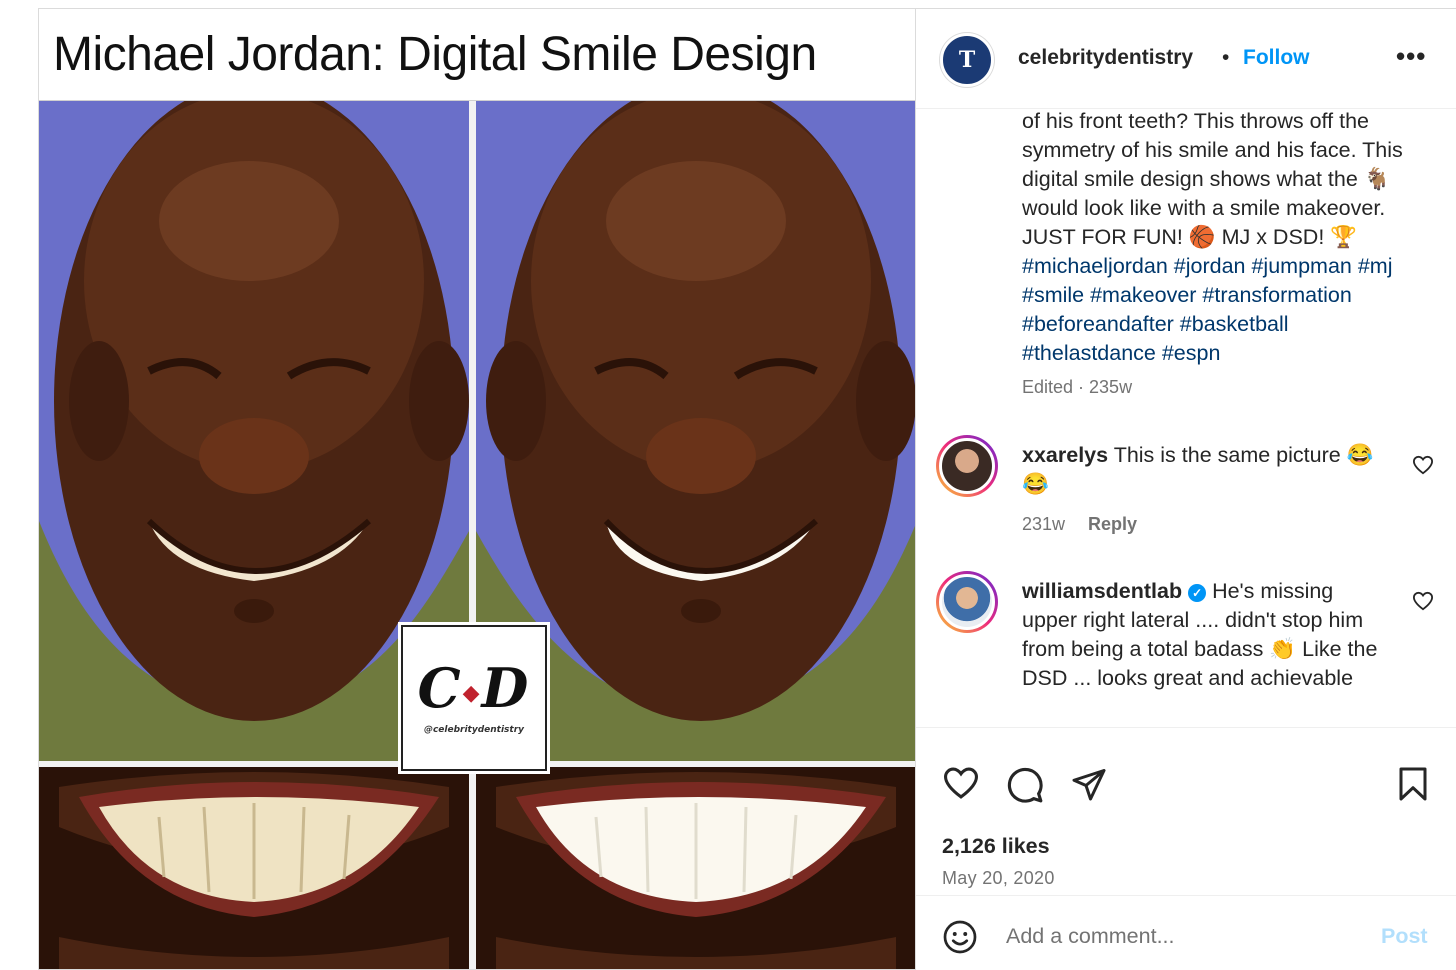 The width and height of the screenshot is (1456, 970). What do you see at coordinates (1413, 786) in the screenshot?
I see `bookmark-icon` at bounding box center [1413, 786].